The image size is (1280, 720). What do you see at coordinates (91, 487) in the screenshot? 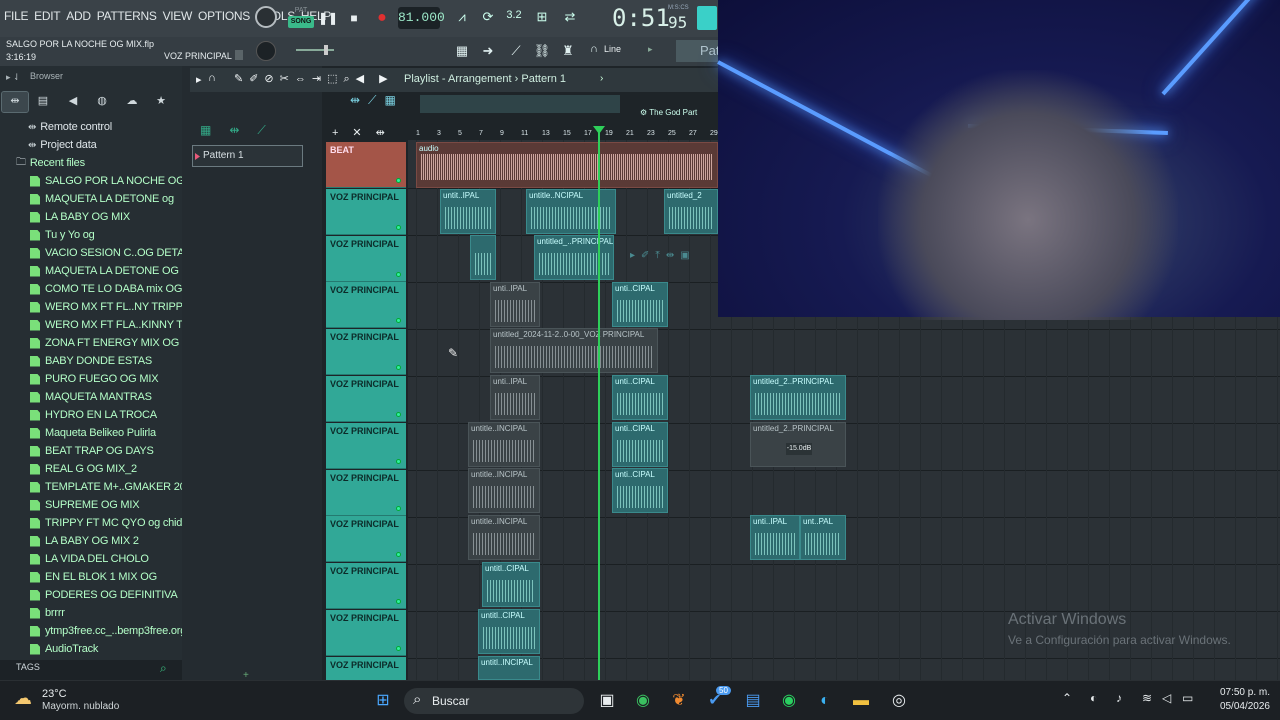
I see `recent-file-item: TEMPLATE M+..GMAKER 2024)` at bounding box center [91, 487].